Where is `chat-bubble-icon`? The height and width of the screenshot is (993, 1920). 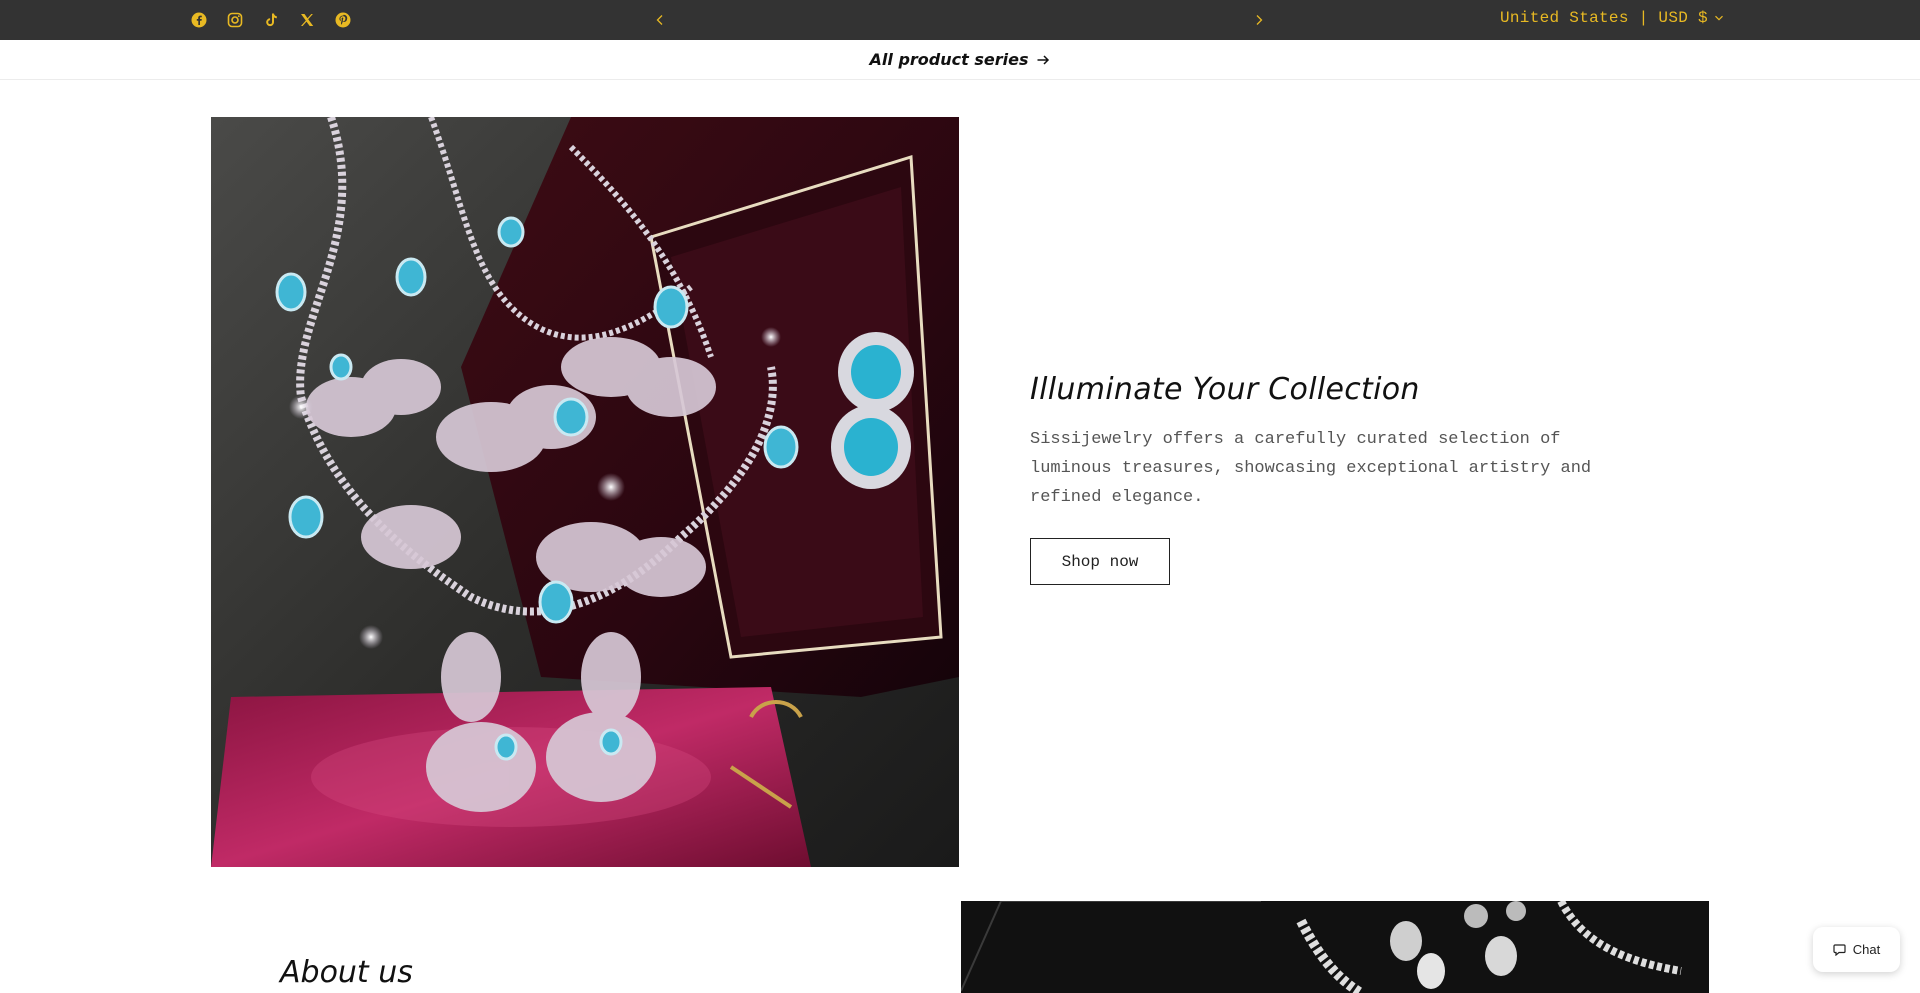 chat-bubble-icon is located at coordinates (1839, 950).